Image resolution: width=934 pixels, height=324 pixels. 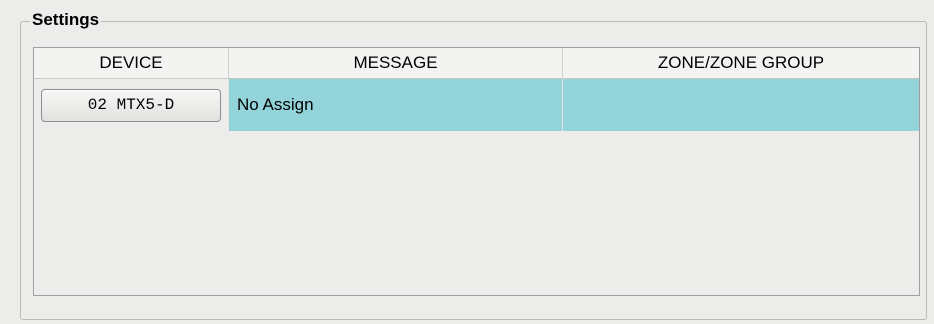 I want to click on grid-header: DEVICE MESSAGE ZONE/ZONE GROUP, so click(x=476, y=63).